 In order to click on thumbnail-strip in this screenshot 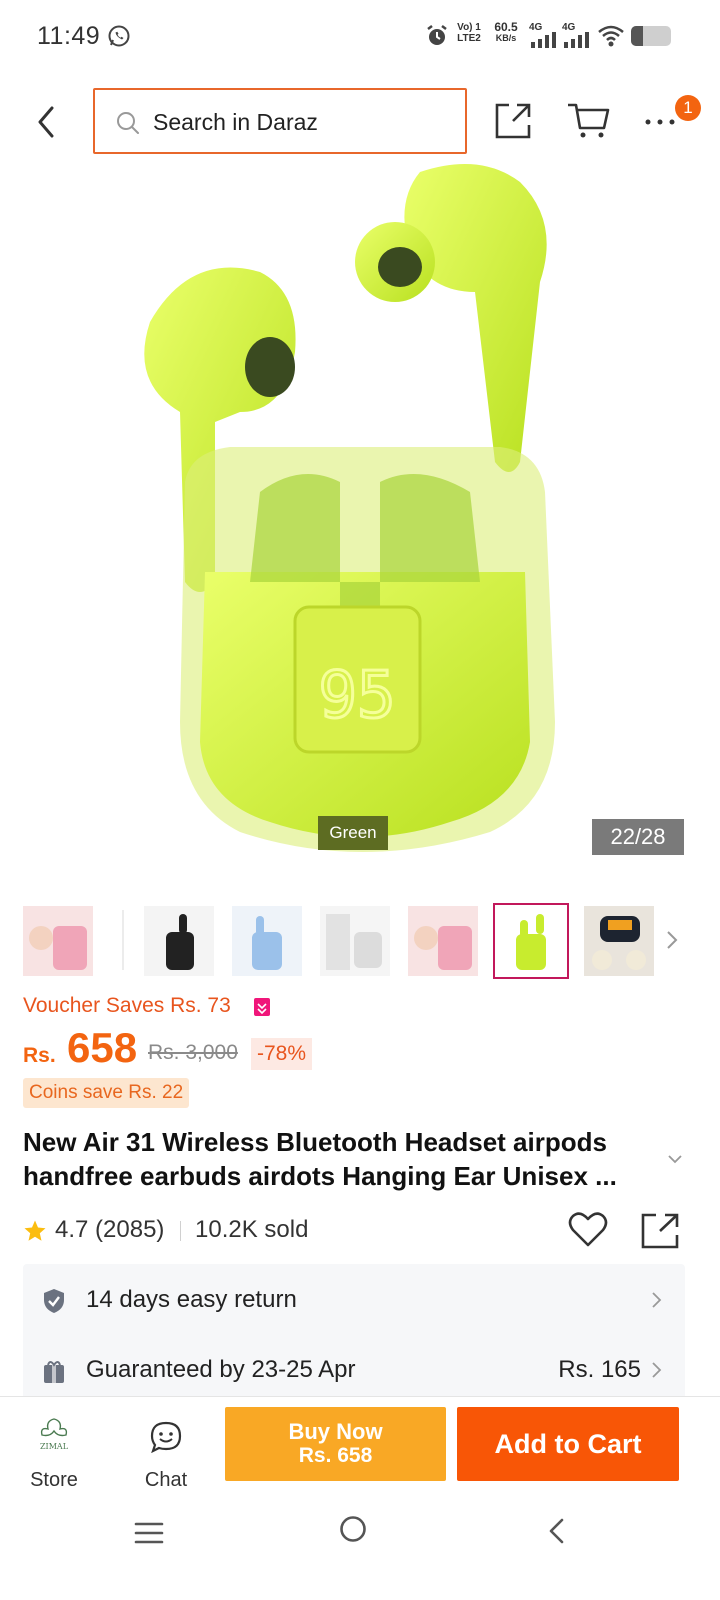, I will do `click(360, 940)`.